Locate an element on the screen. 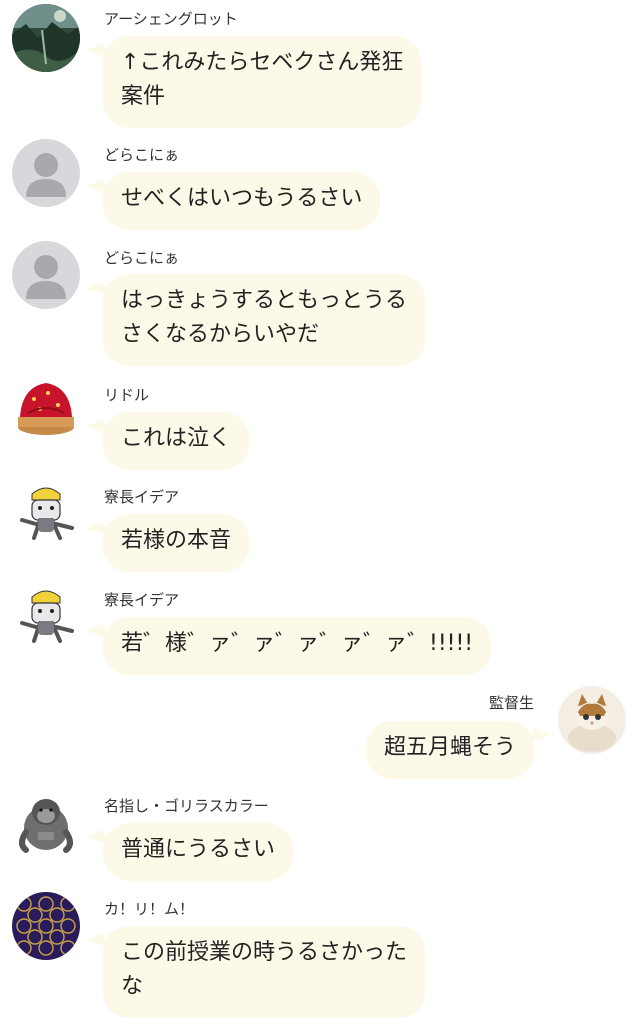 This screenshot has height=1024, width=638. message-text-line: 若゛様゛ァ゛ァ゛ァ゛ァ゛ァ゛!!!!! is located at coordinates (297, 643).